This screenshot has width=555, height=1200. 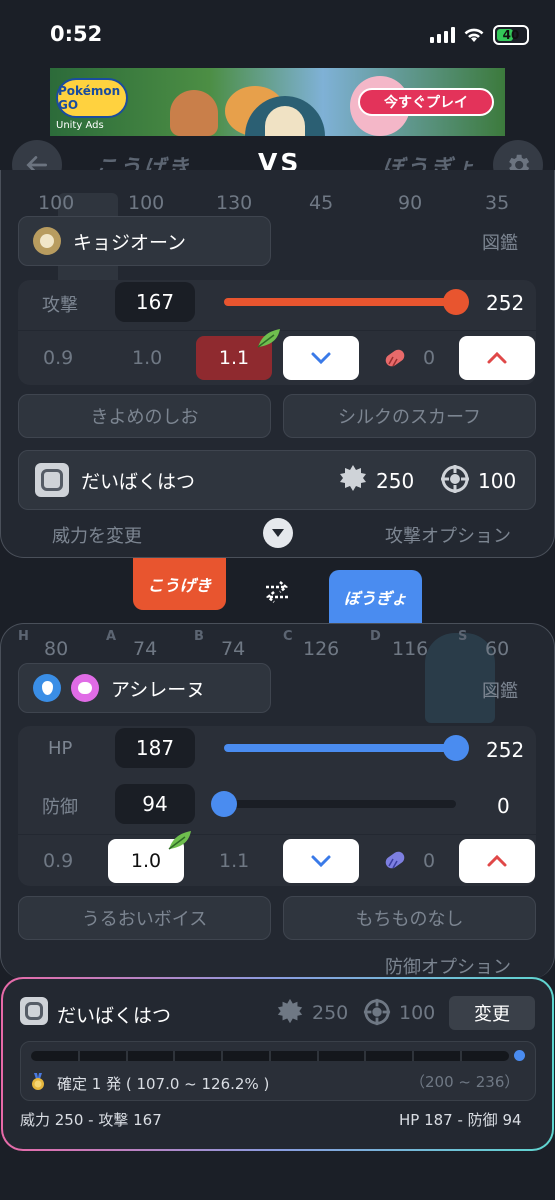 What do you see at coordinates (497, 481) in the screenshot?
I see `attacker-move-accuracy: 100` at bounding box center [497, 481].